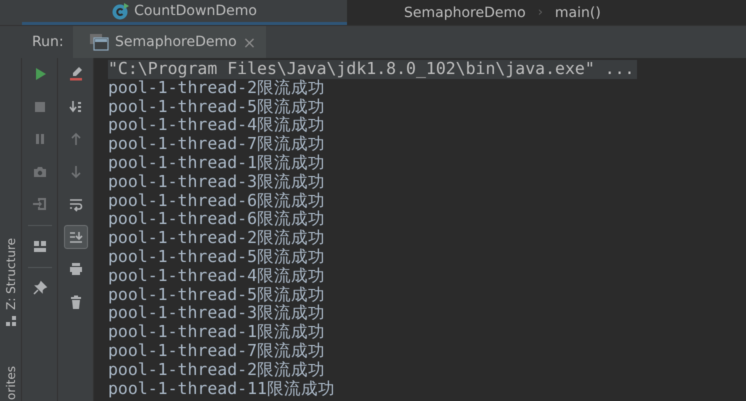 Image resolution: width=746 pixels, height=401 pixels. What do you see at coordinates (169, 42) in the screenshot?
I see `run-tab: SemaphoreDemo ×` at bounding box center [169, 42].